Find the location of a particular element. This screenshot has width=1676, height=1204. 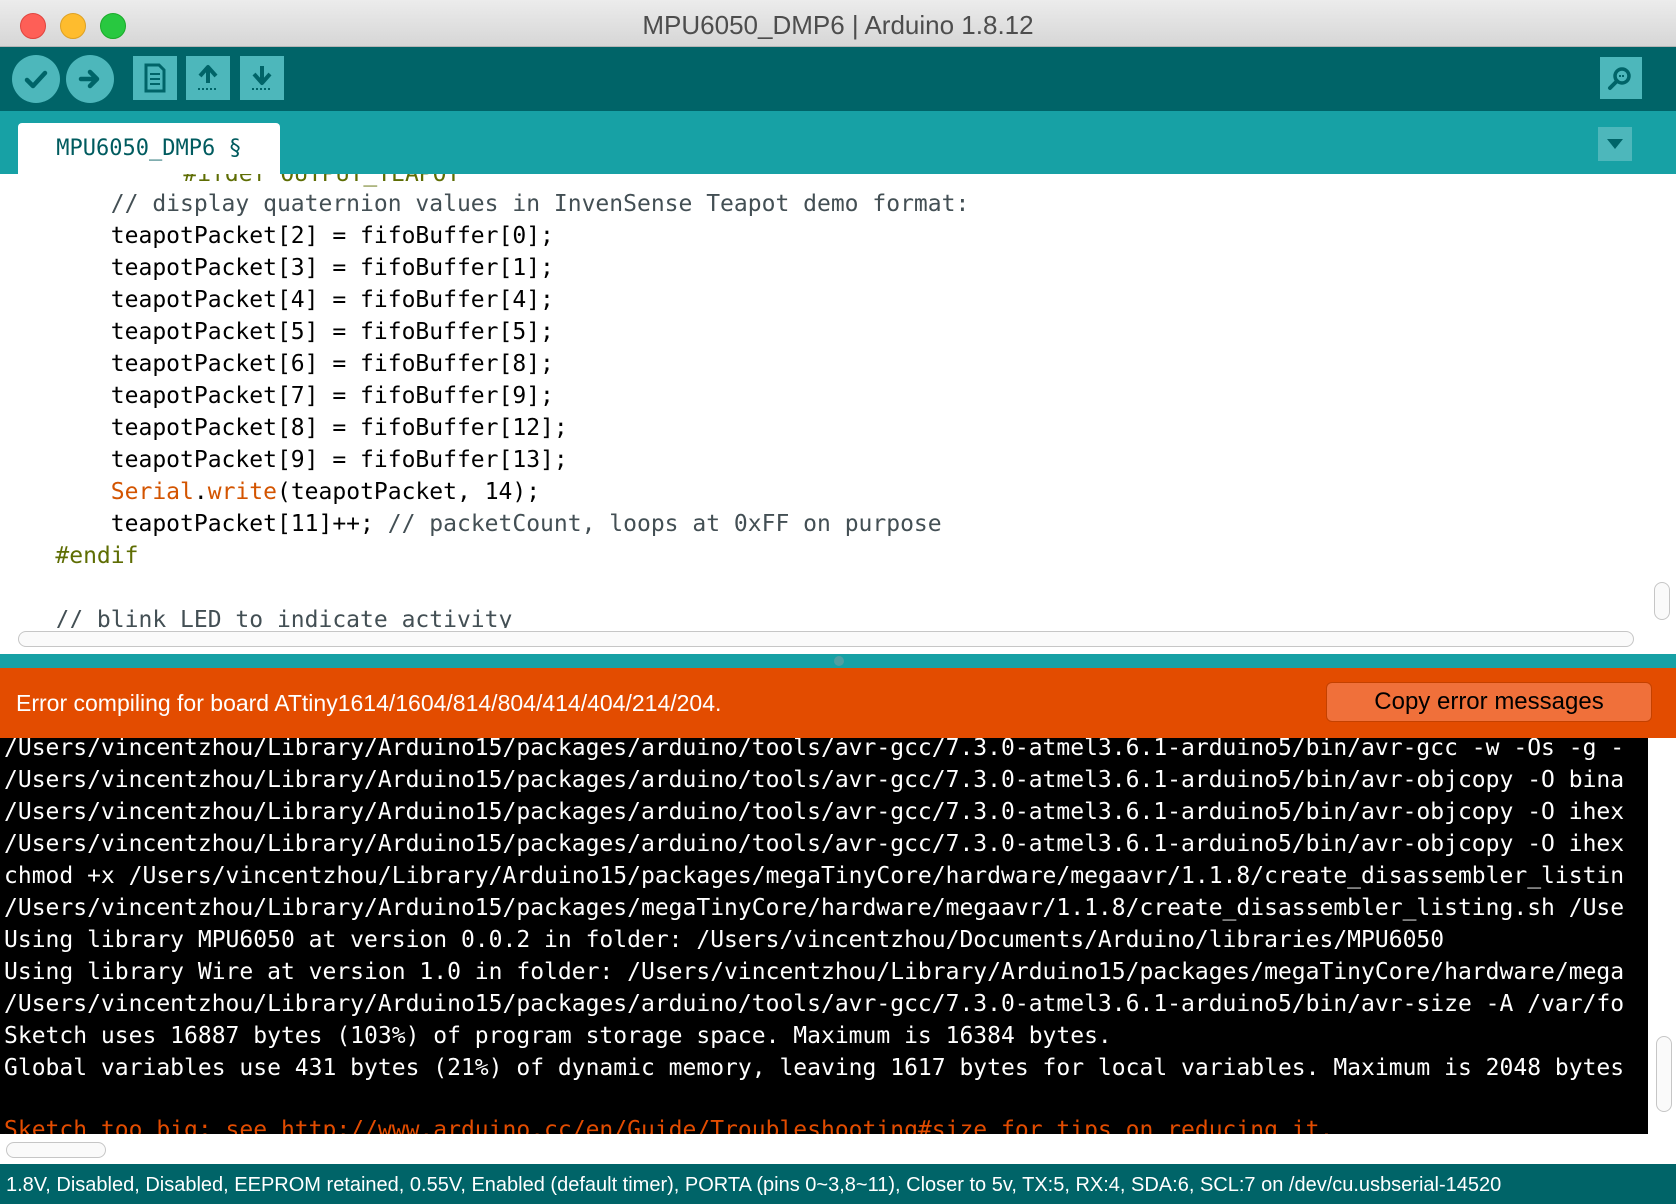

editor-scroll-area is located at coordinates (838, 641).